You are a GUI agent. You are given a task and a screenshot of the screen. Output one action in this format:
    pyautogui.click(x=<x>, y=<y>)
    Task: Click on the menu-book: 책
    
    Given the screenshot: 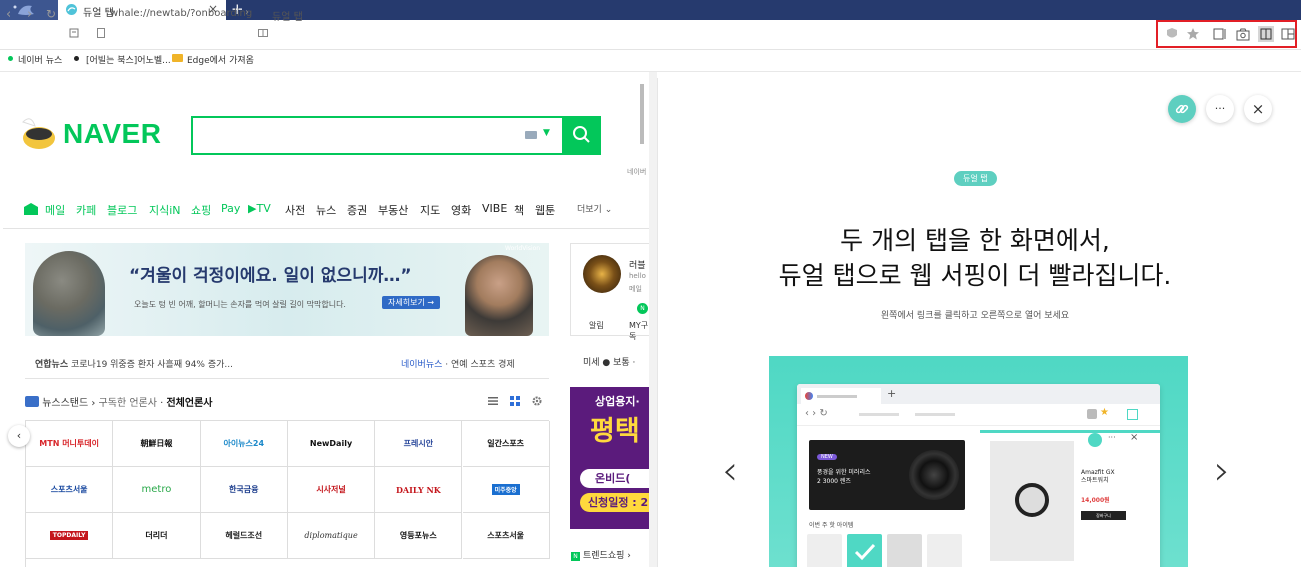 What is the action you would take?
    pyautogui.click(x=519, y=210)
    